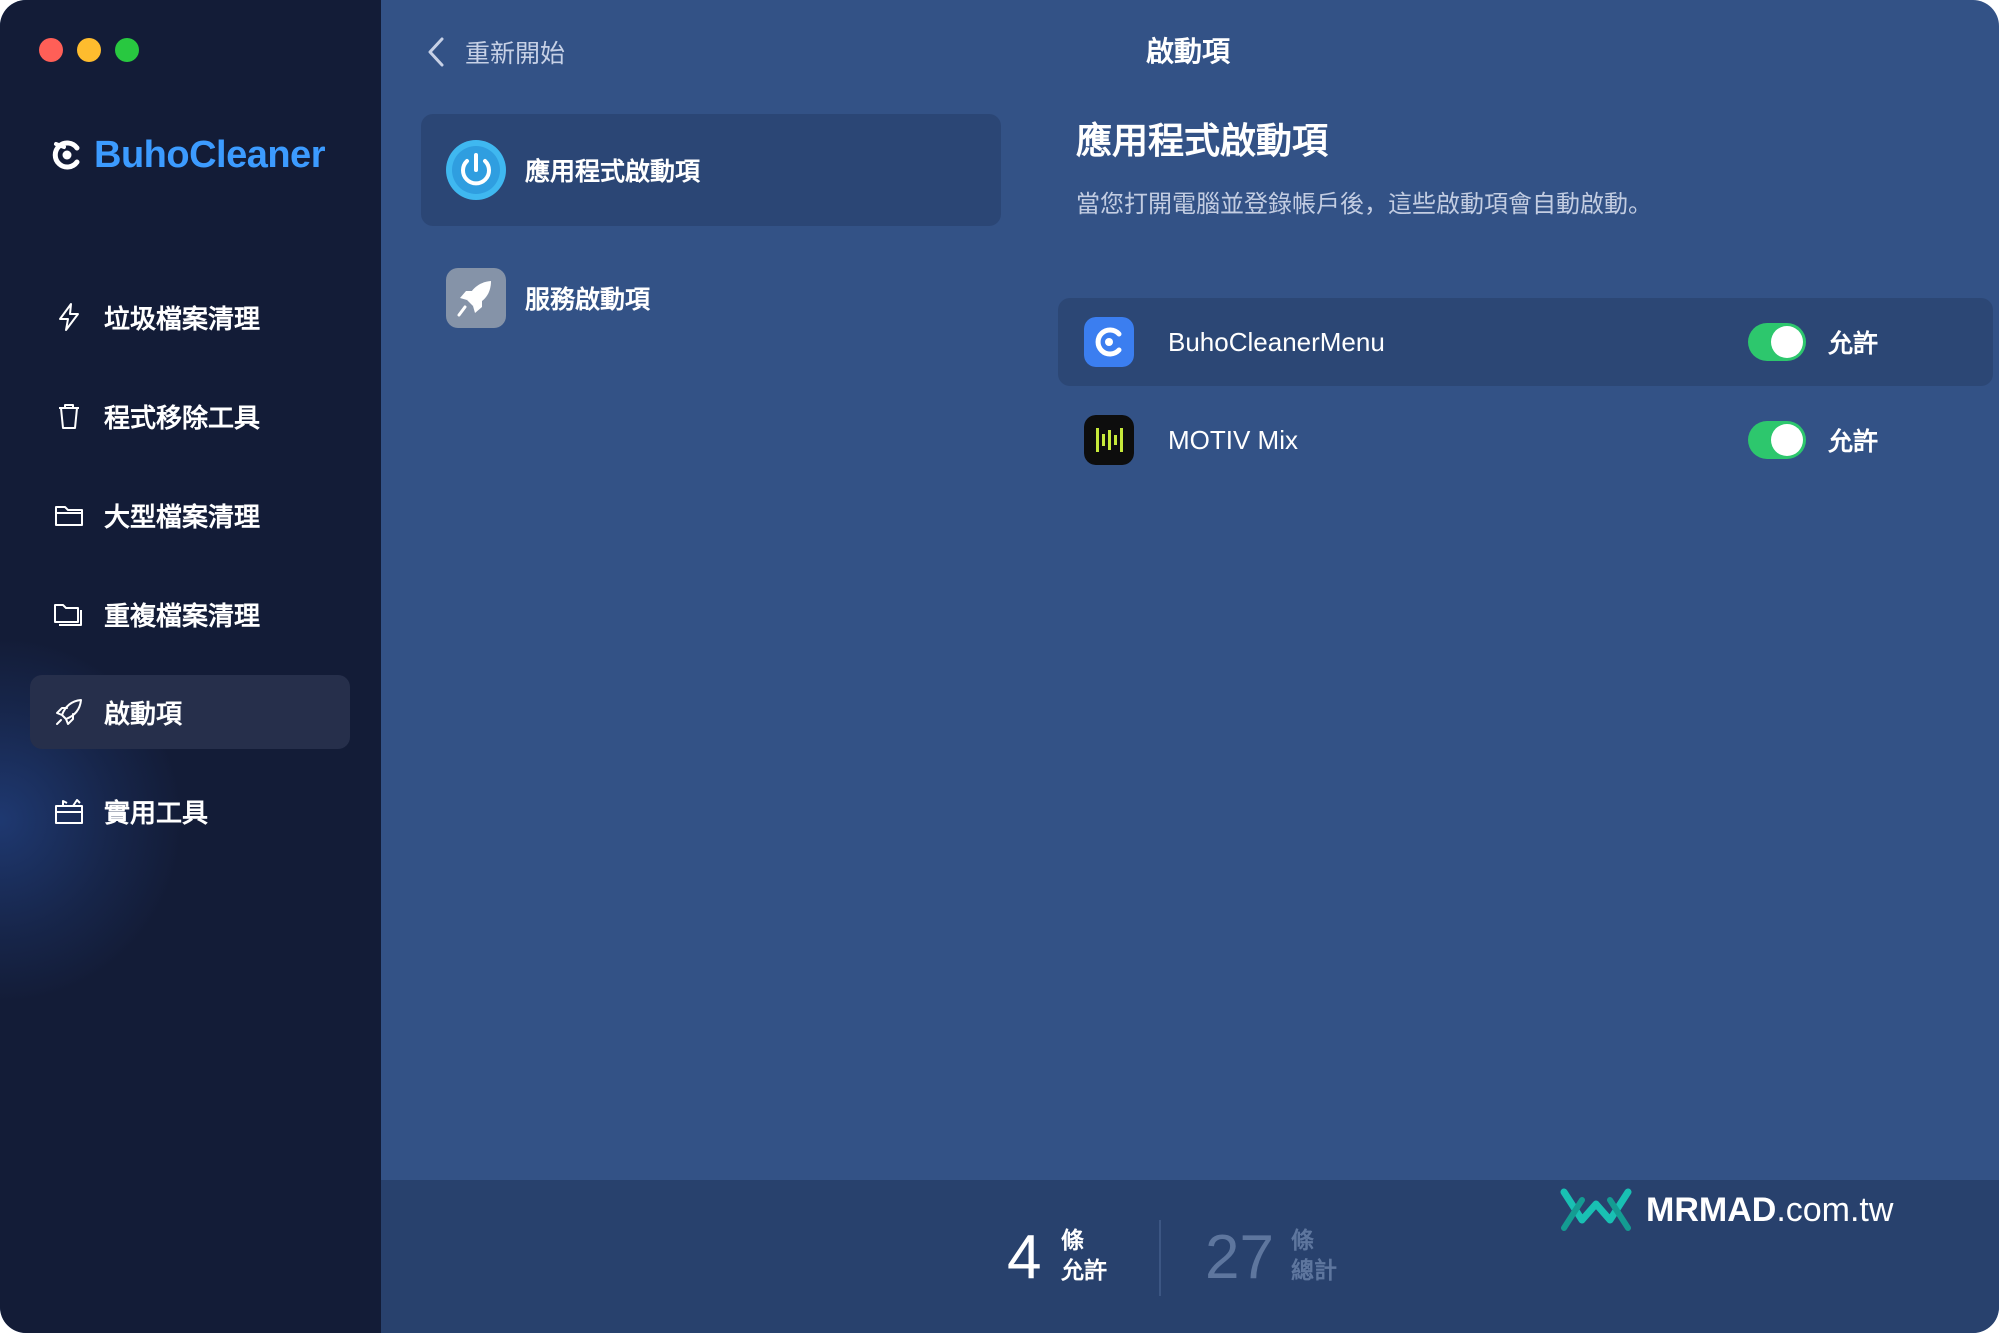 The width and height of the screenshot is (1999, 1333). Describe the element at coordinates (66, 155) in the screenshot. I see `buhocleaner-logo-icon` at that location.